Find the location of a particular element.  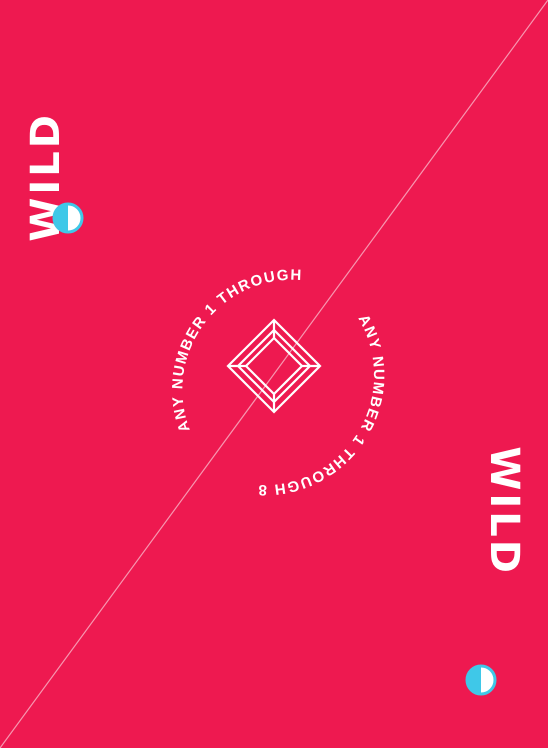

impossible-square-icon is located at coordinates (274, 366).